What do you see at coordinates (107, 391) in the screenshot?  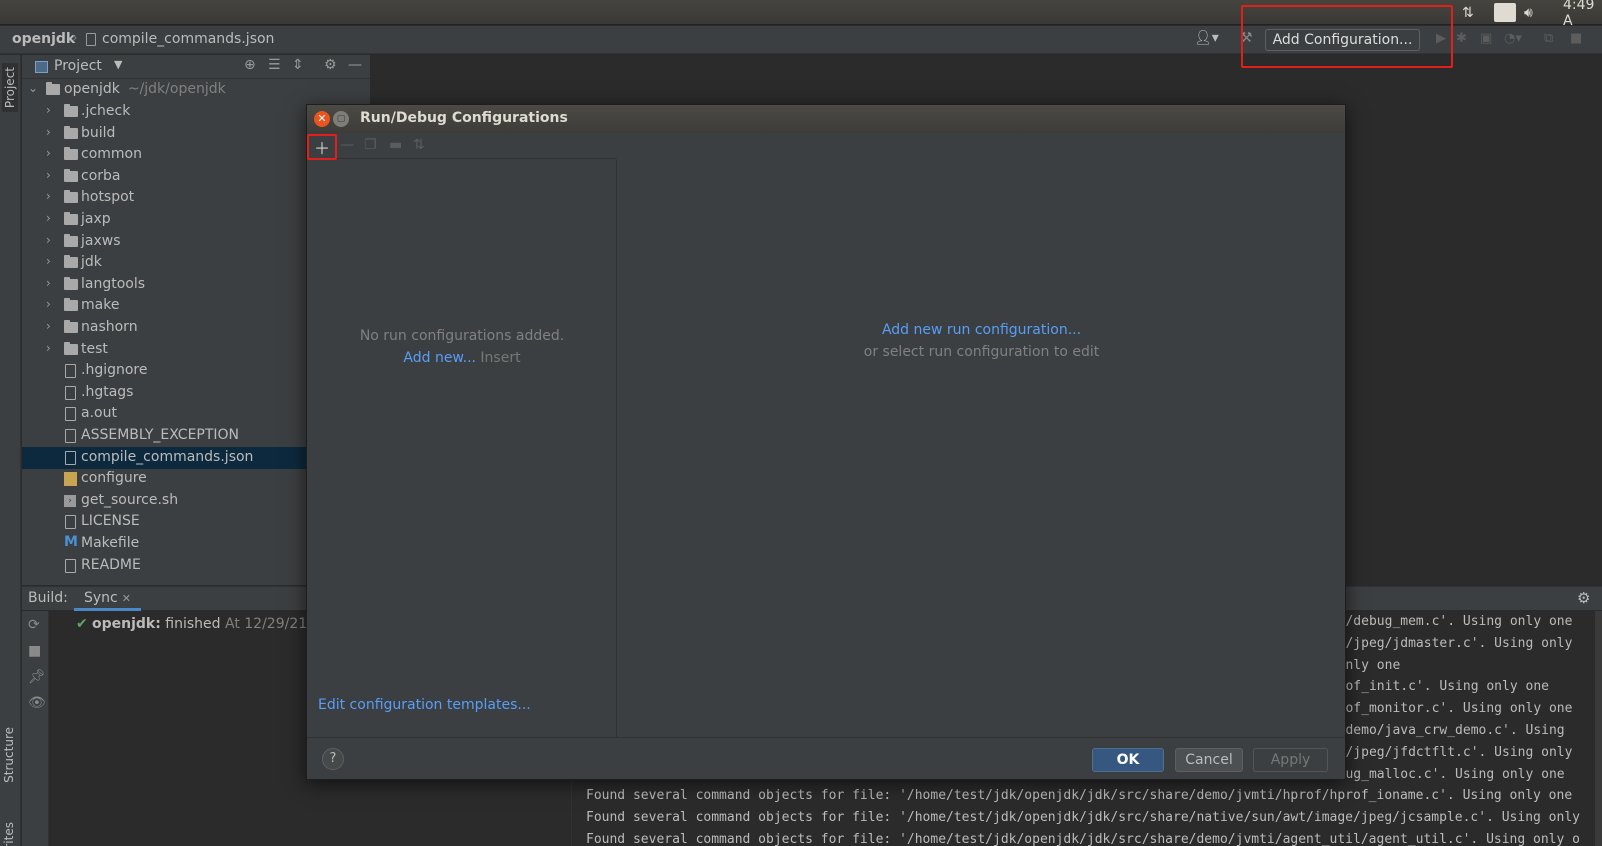 I see `tree-item-label: .hgtags` at bounding box center [107, 391].